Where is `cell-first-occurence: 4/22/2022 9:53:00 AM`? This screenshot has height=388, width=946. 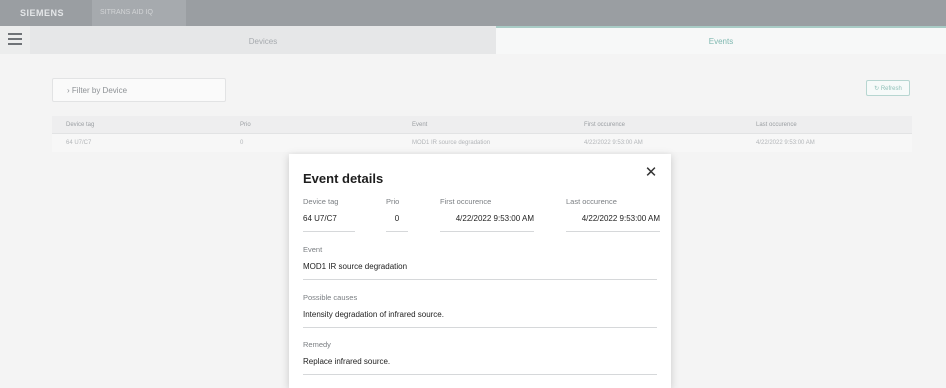
cell-first-occurence: 4/22/2022 9:53:00 AM is located at coordinates (613, 143).